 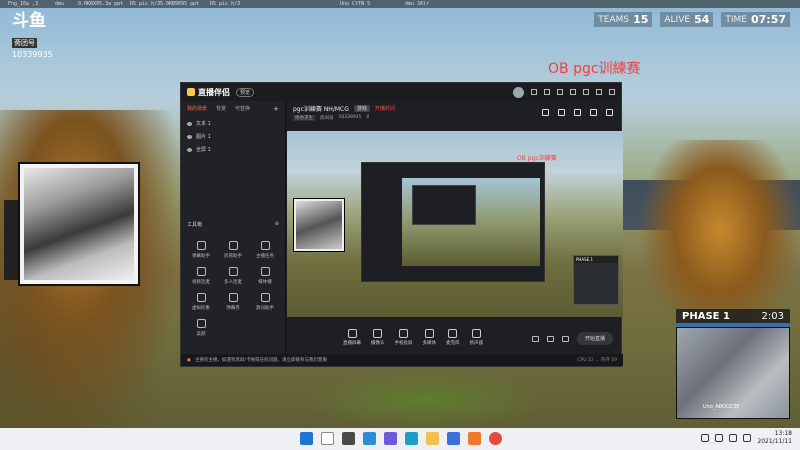 What do you see at coordinates (369, 438) in the screenshot?
I see `widgets-icon` at bounding box center [369, 438].